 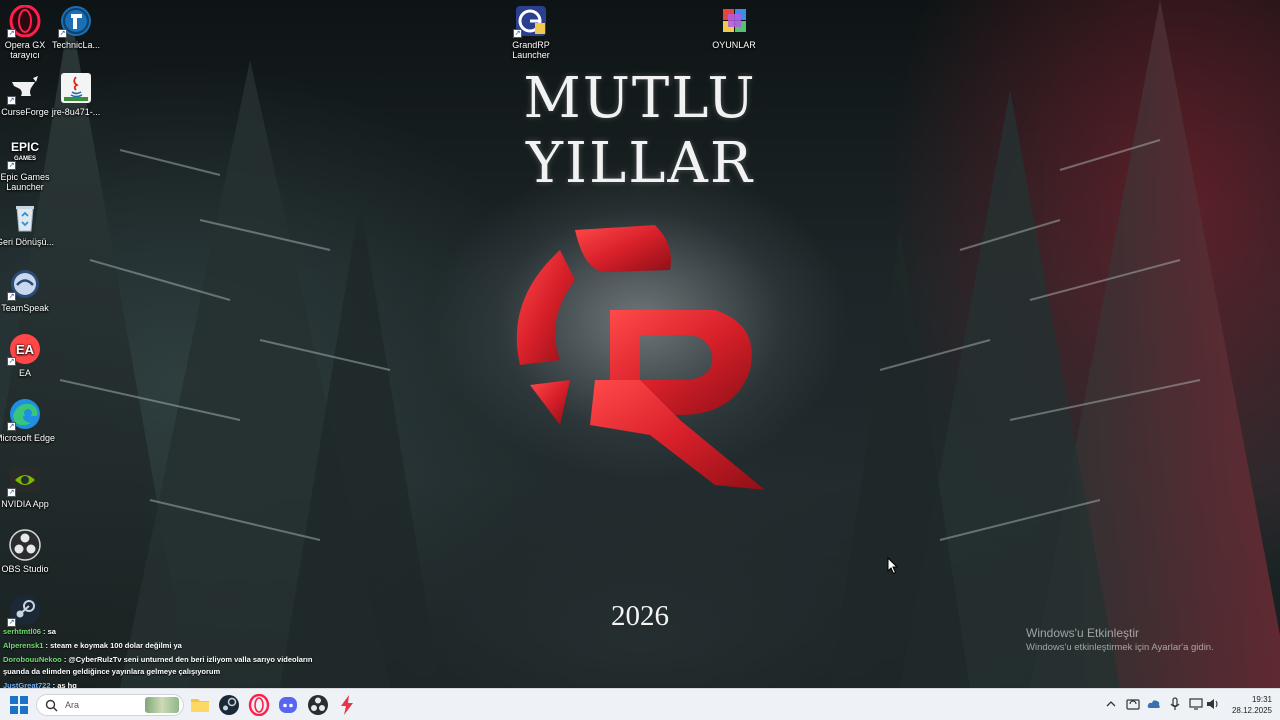 I want to click on epic-games-icon: EPIC GAMES ↗, so click(x=24, y=153).